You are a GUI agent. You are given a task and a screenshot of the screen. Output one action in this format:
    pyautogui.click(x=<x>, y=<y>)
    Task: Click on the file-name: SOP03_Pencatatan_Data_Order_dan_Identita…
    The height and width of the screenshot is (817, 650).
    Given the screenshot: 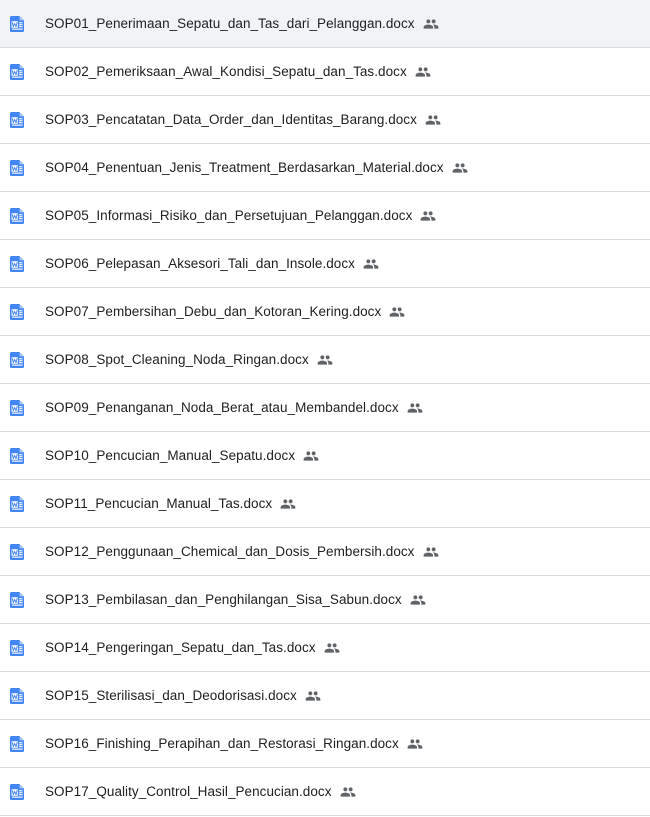 What is the action you would take?
    pyautogui.click(x=231, y=119)
    